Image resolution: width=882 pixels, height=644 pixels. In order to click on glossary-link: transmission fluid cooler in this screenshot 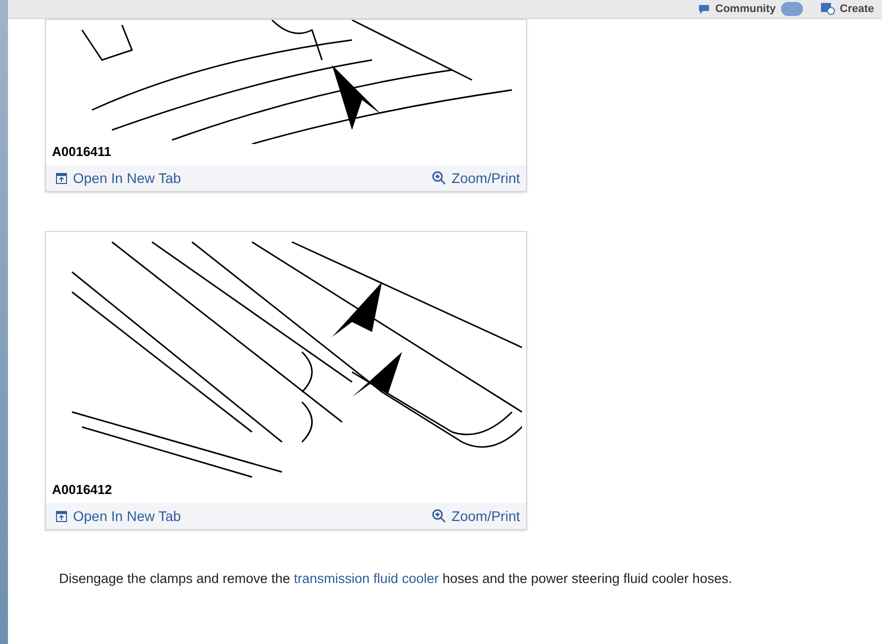, I will do `click(366, 578)`.